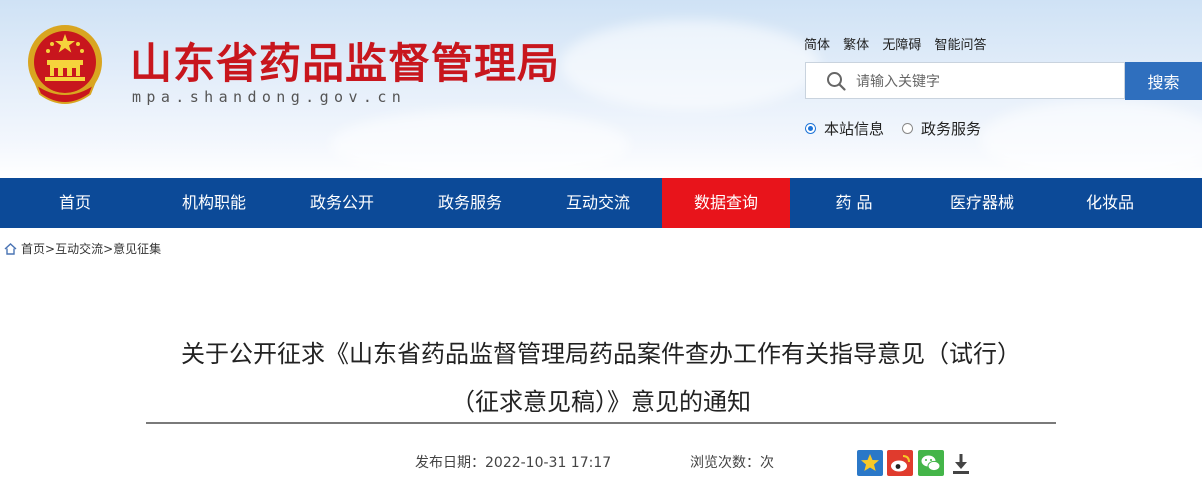 The image size is (1202, 482). I want to click on nav-data-query: 数据查询, so click(726, 203).